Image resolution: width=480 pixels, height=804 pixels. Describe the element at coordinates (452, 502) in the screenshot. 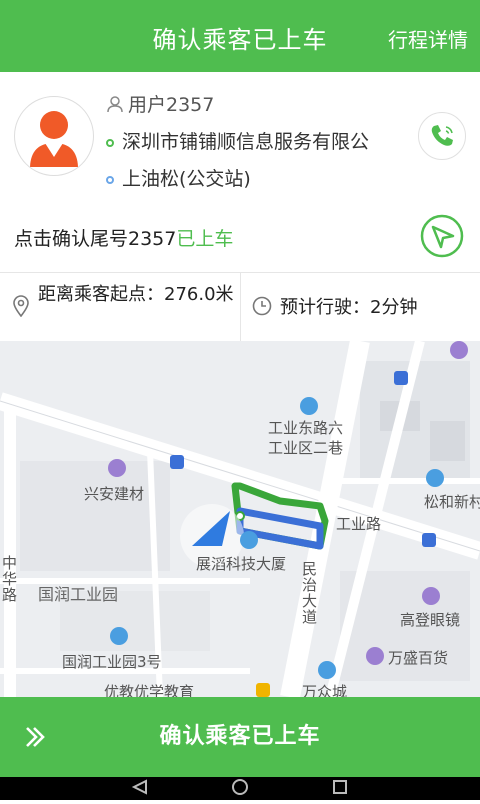

I see `map-label: 松和新村` at that location.